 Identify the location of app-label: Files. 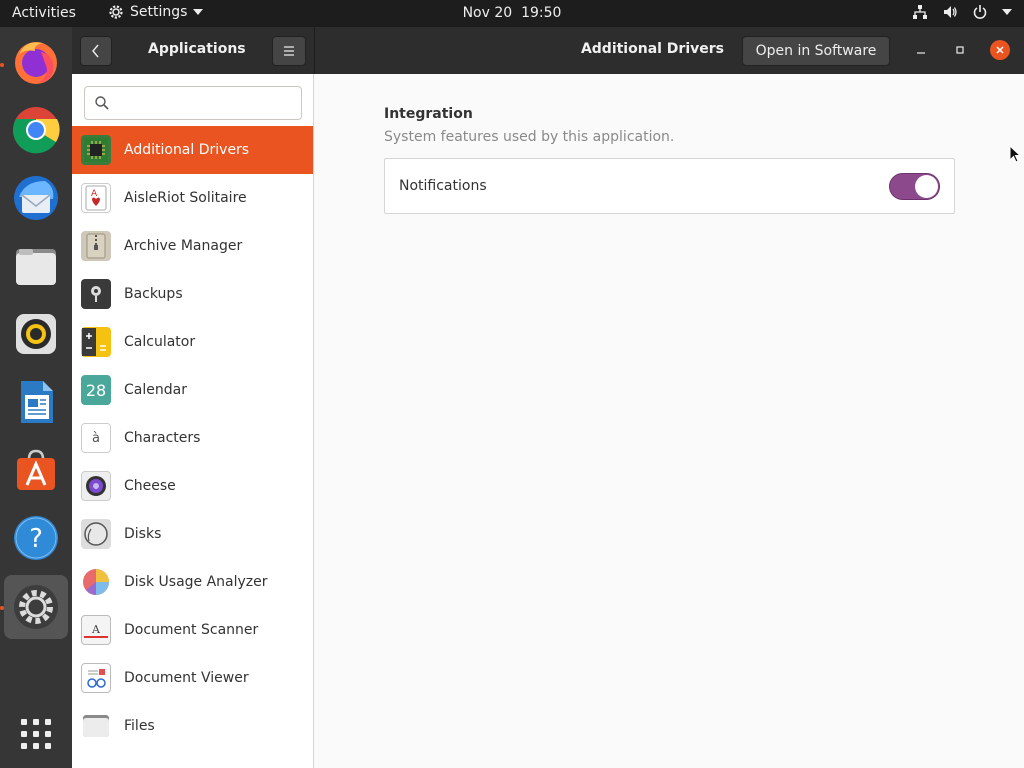
(139, 726).